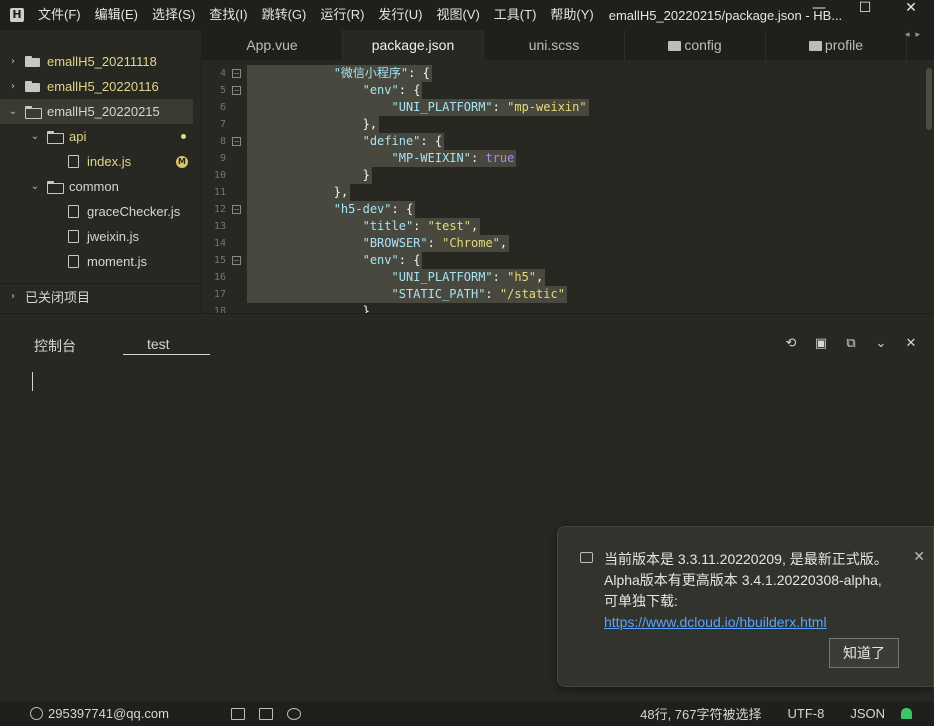 The width and height of the screenshot is (934, 726). I want to click on project-item: › emallH5_20220116, so click(101, 86).